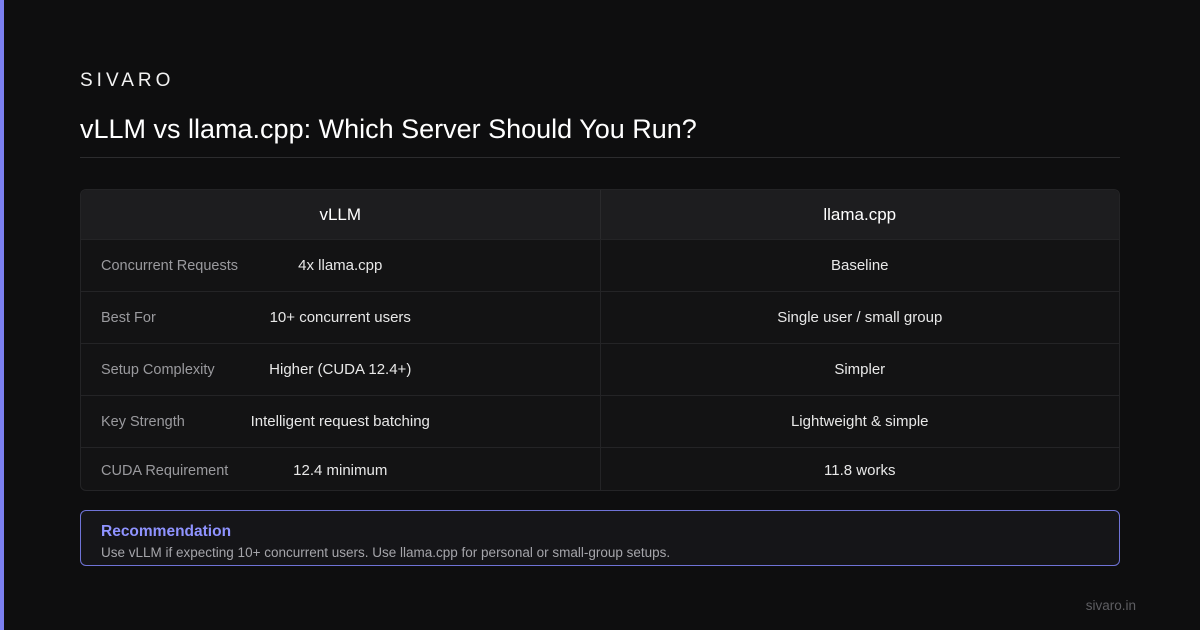 The width and height of the screenshot is (1200, 630). What do you see at coordinates (859, 421) in the screenshot?
I see `cell-llamacpp: Lightweight & simple` at bounding box center [859, 421].